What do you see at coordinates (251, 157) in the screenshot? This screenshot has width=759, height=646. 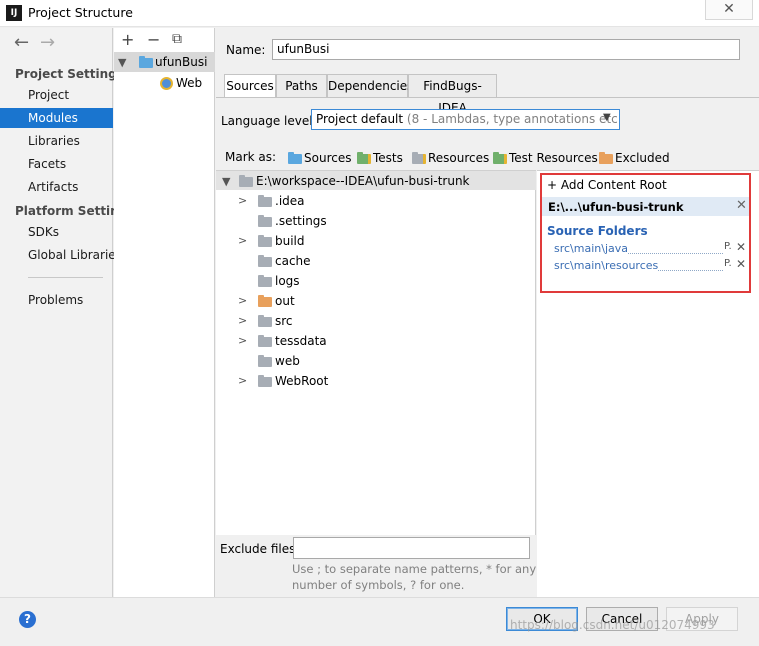 I see `mark-as-label: Mark as:` at bounding box center [251, 157].